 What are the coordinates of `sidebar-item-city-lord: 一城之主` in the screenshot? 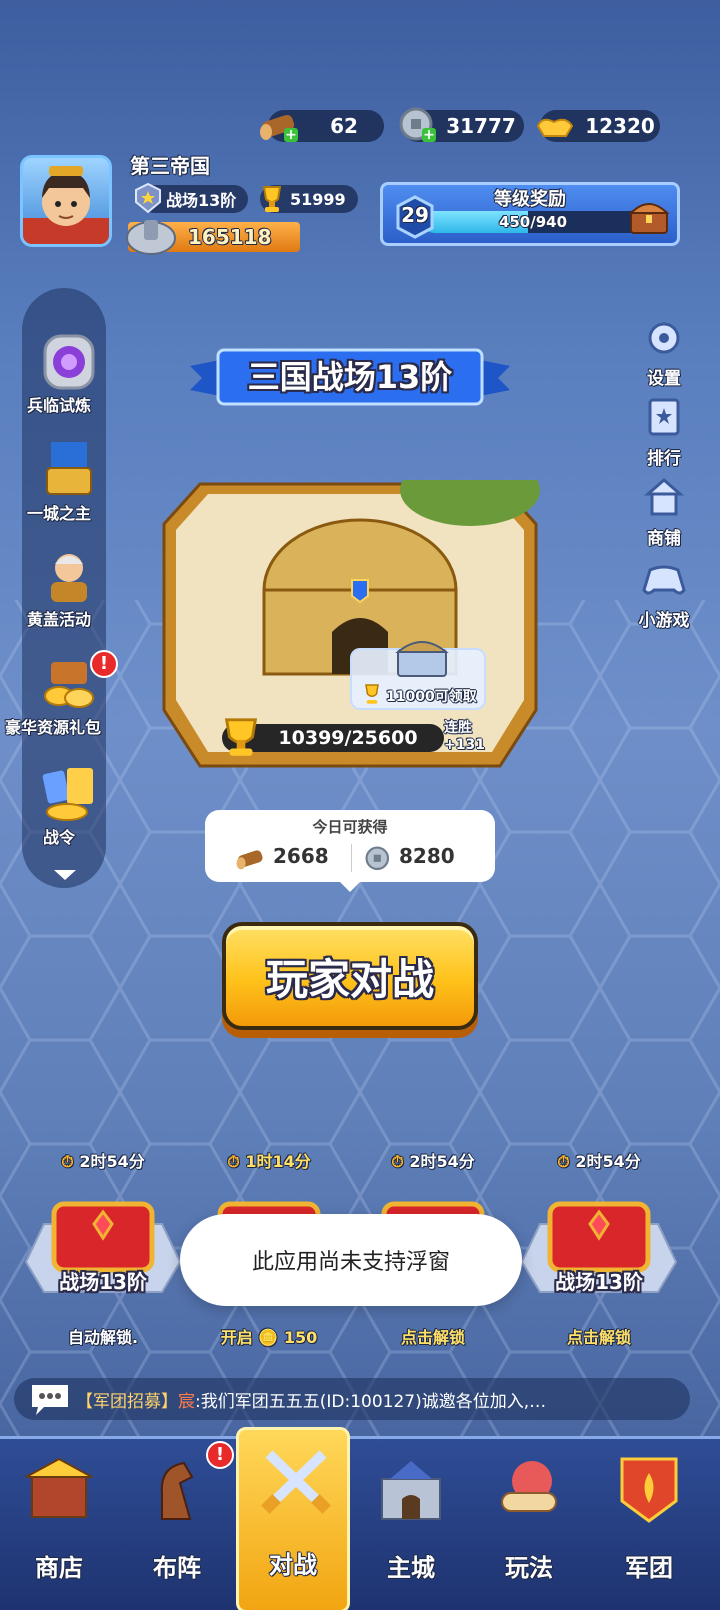 It's located at (59, 481).